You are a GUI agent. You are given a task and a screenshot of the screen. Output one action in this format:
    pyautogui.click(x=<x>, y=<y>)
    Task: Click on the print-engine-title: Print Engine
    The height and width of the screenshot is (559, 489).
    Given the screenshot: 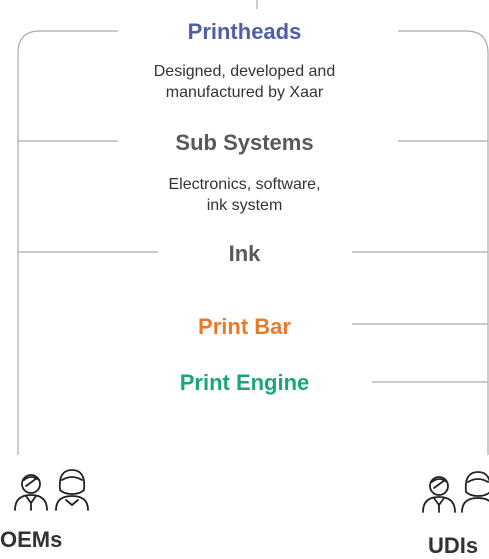 What is the action you would take?
    pyautogui.click(x=244, y=382)
    